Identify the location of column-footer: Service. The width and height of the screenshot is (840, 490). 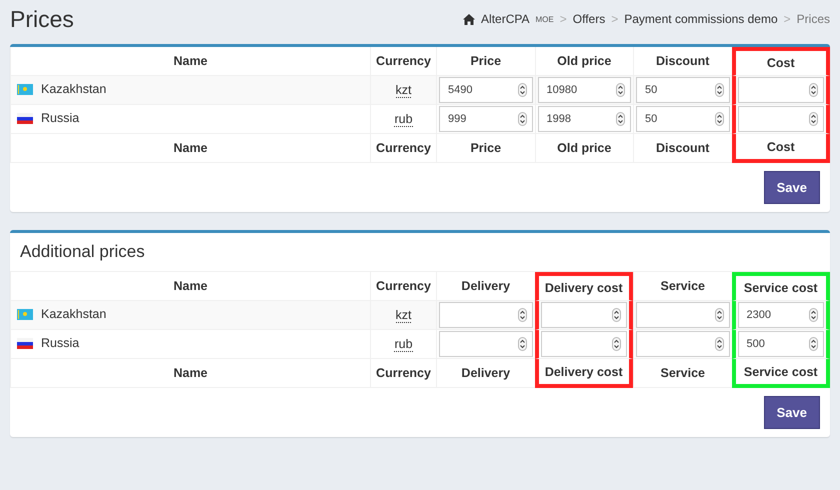
(682, 373).